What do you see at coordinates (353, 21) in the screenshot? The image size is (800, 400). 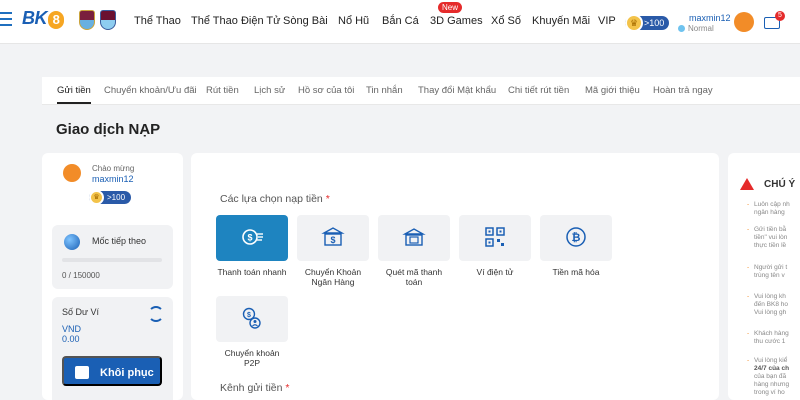 I see `nav-slots: Nổ Hũ` at bounding box center [353, 21].